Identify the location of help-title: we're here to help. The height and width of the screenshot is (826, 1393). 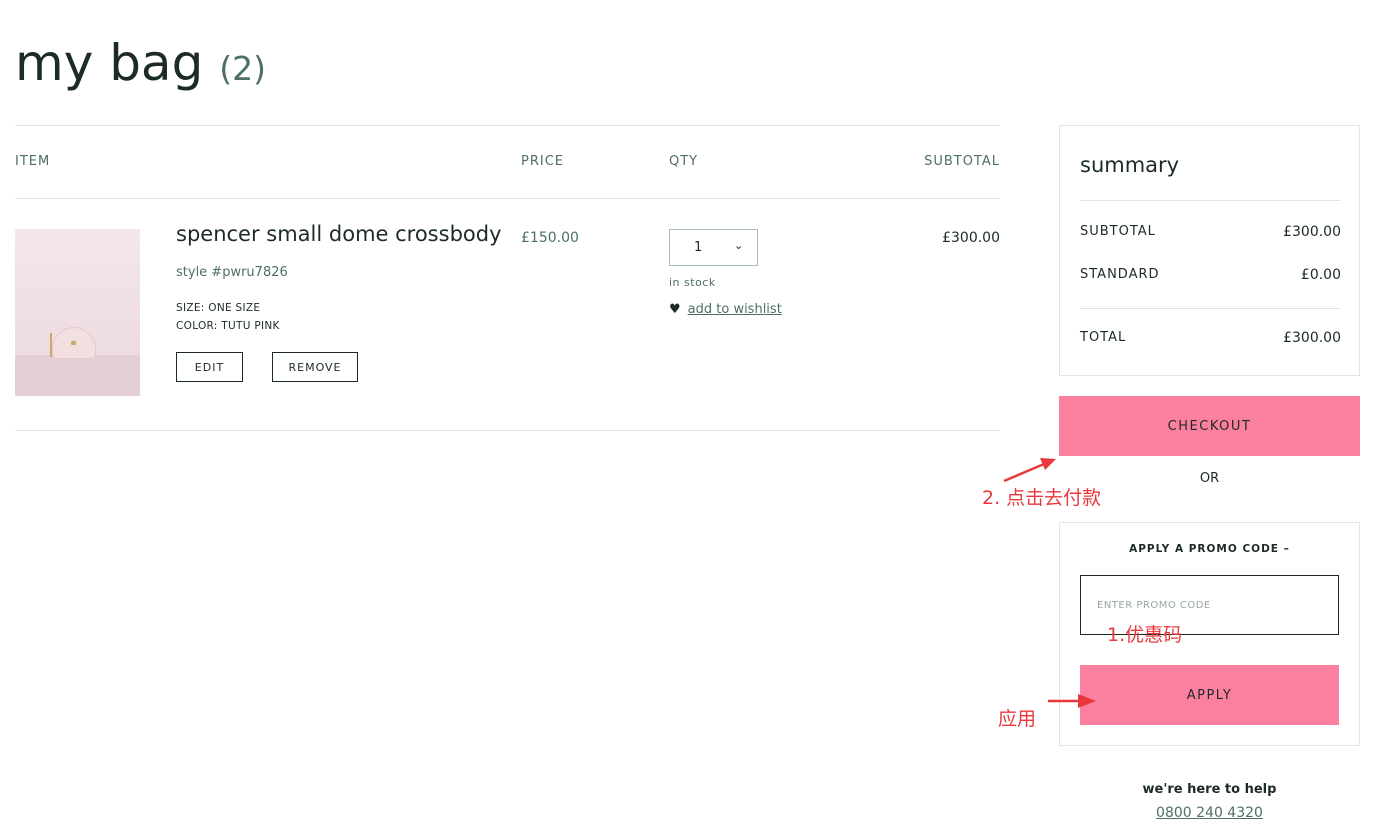
(1209, 789).